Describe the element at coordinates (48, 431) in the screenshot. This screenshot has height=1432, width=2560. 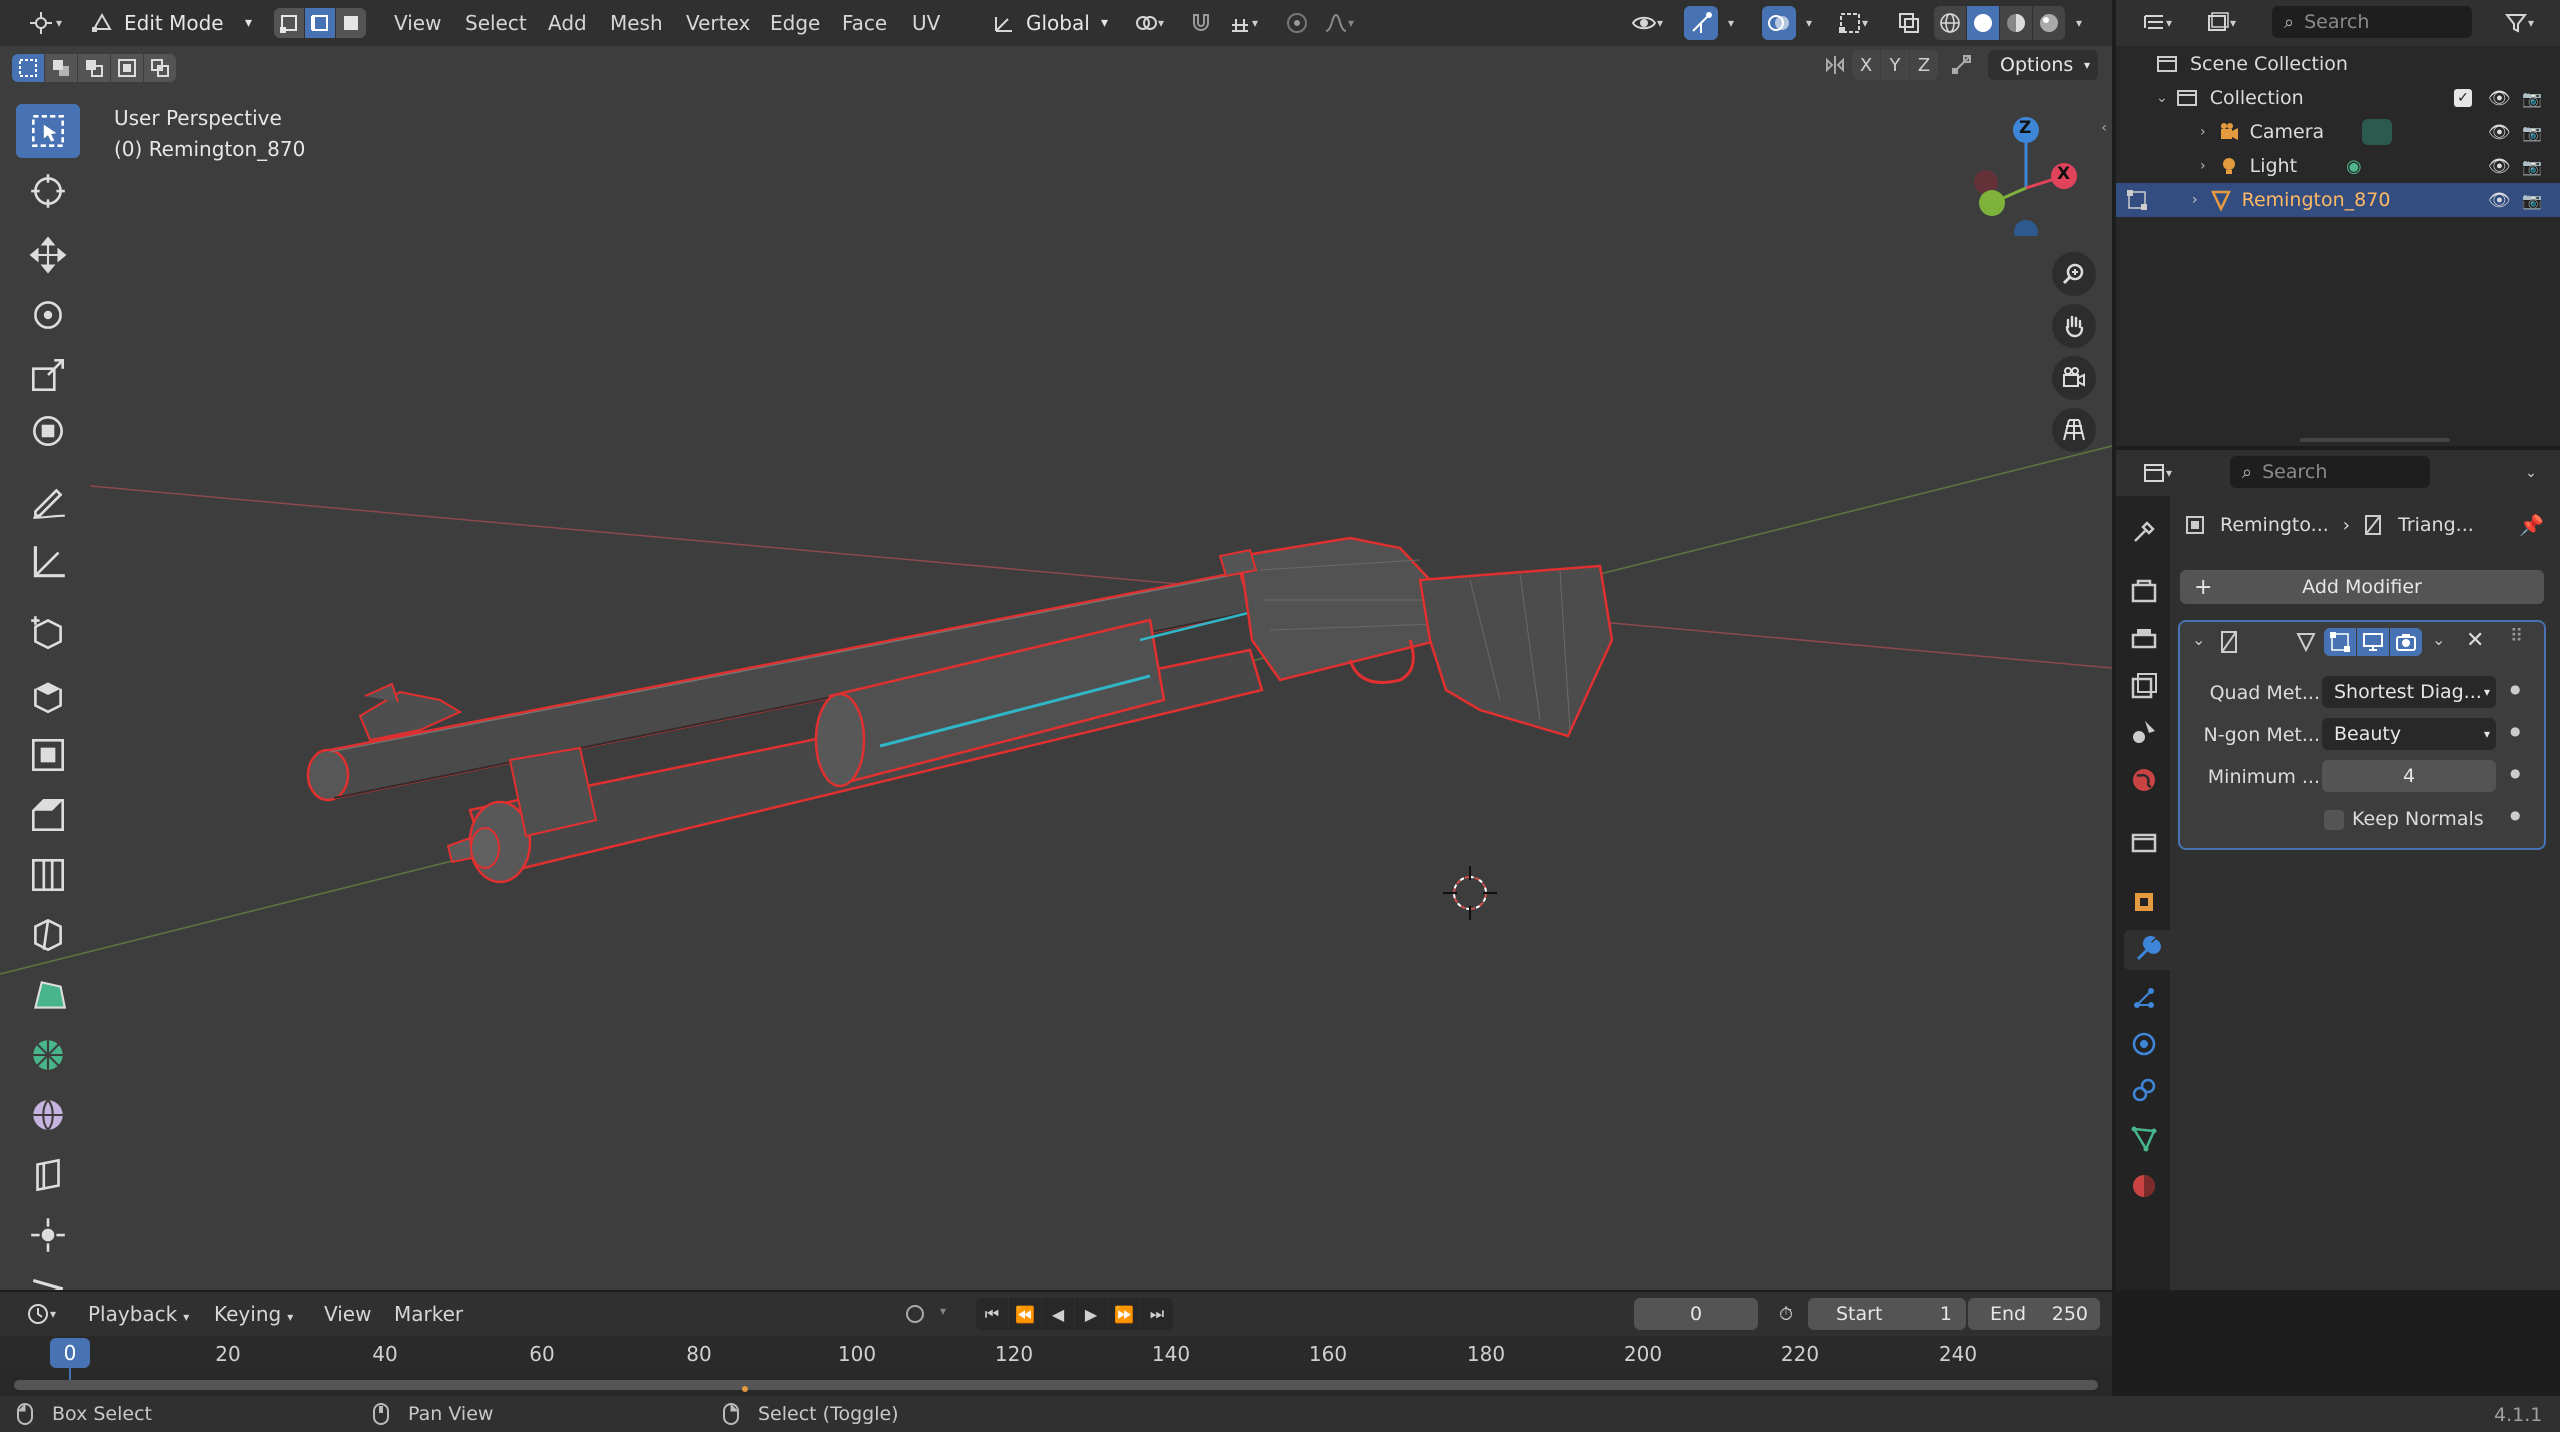
I see `tool-transform` at that location.